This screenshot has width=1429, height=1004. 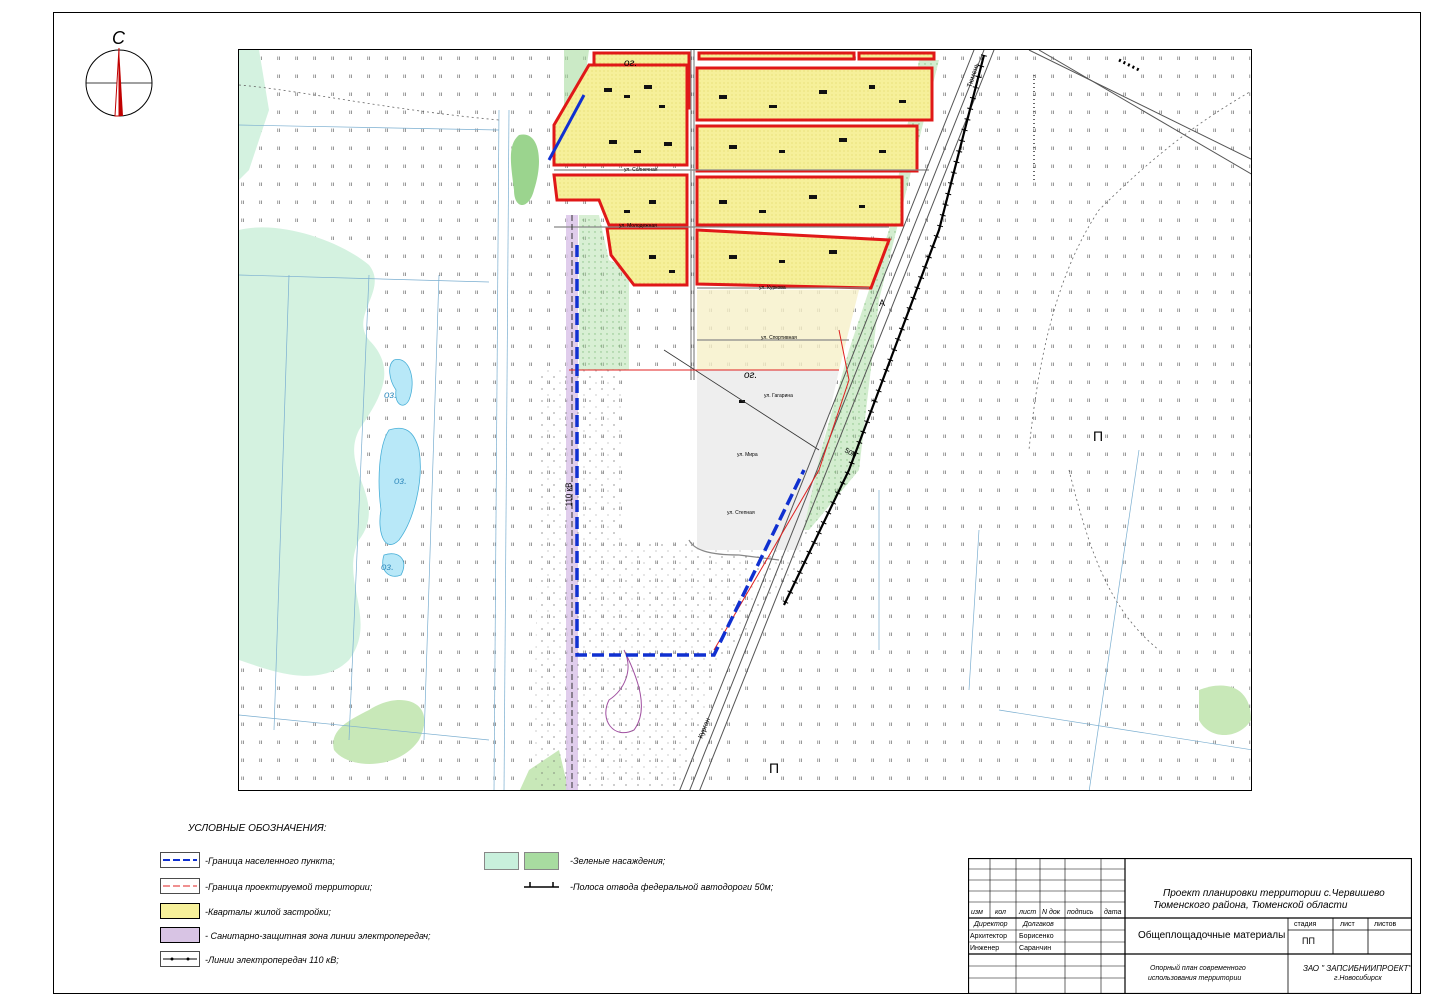 I want to click on project-title-line2: Тюменского района, Тюменской области, so click(x=1250, y=905).